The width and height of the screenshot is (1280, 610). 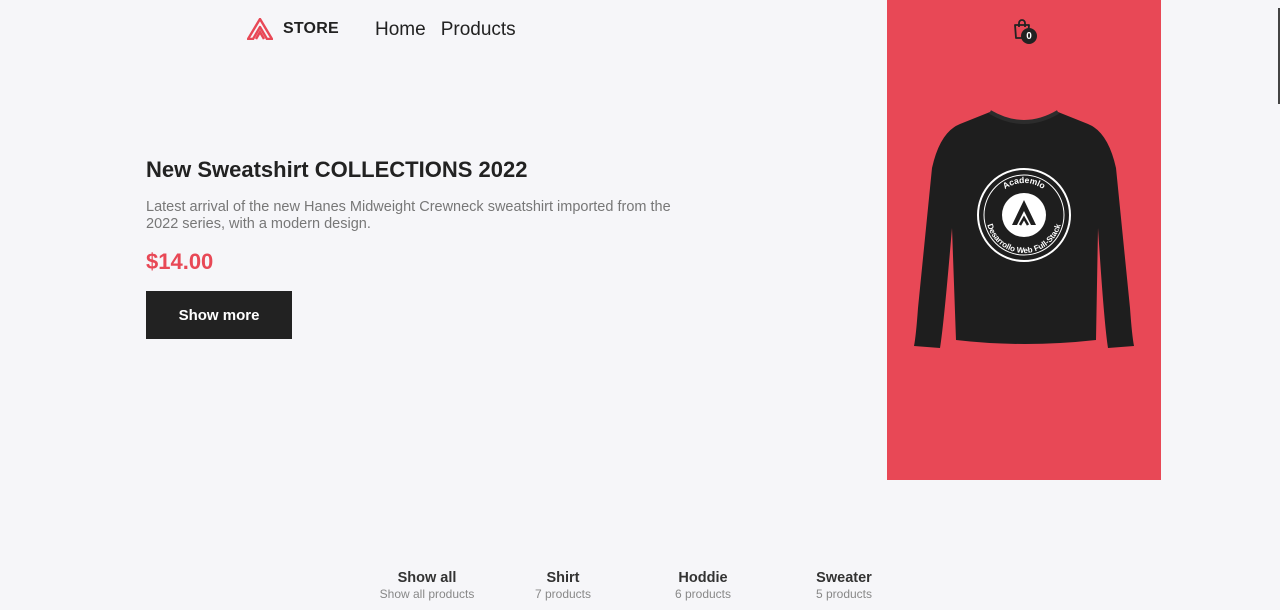 I want to click on store-logo: STORE, so click(x=293, y=29).